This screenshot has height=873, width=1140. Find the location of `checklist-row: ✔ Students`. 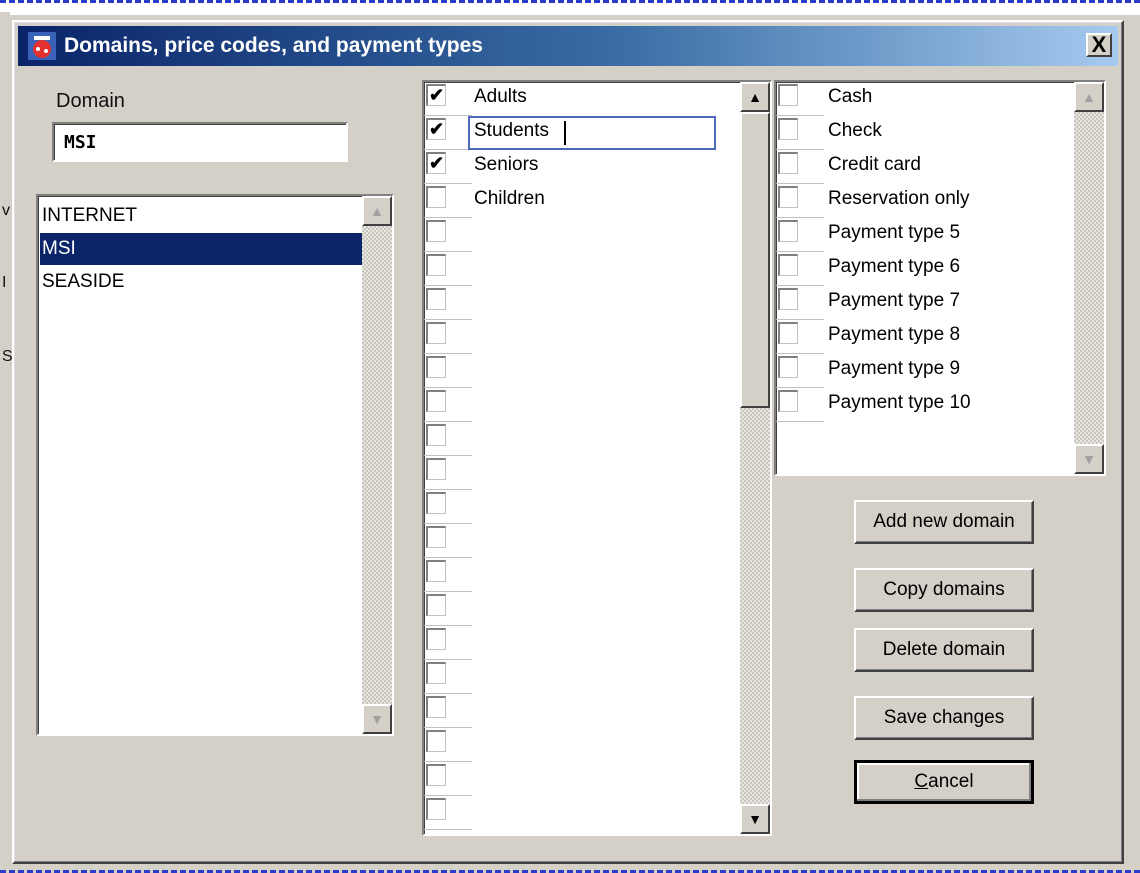

checklist-row: ✔ Students is located at coordinates (597, 133).